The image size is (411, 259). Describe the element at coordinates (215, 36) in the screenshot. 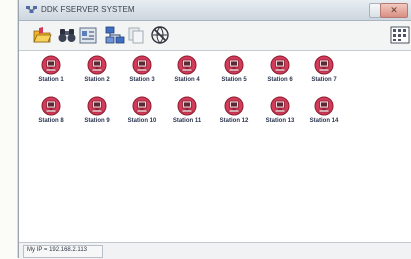

I see `toolbar` at that location.